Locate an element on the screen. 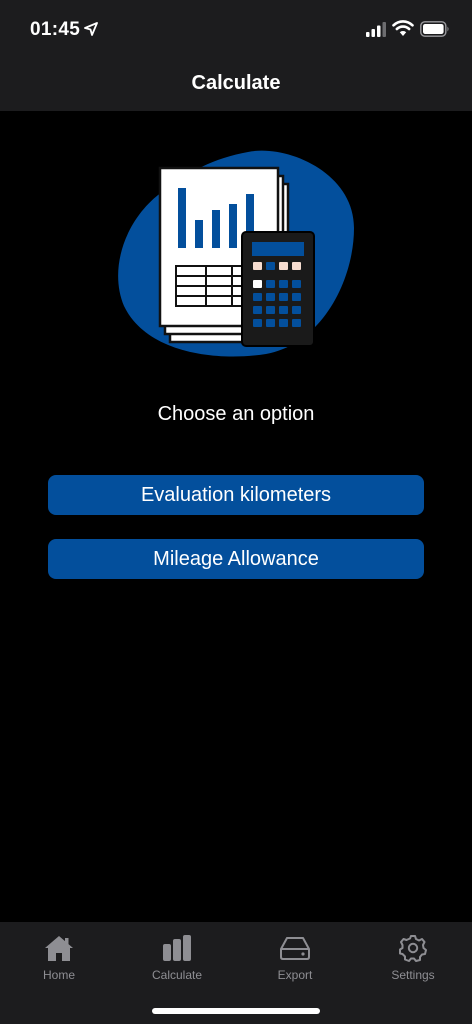 The height and width of the screenshot is (1024, 472). home-indicator is located at coordinates (236, 1011).